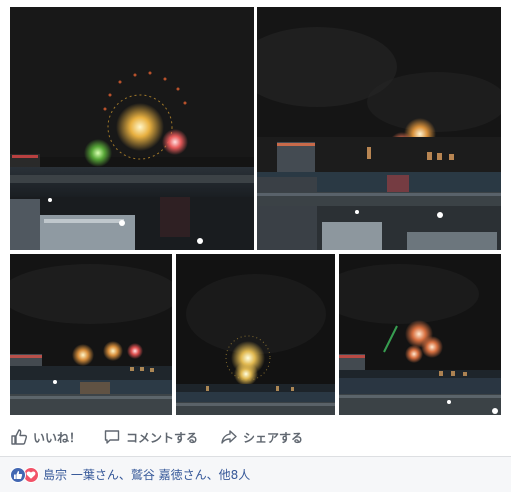  What do you see at coordinates (146, 474) in the screenshot?
I see `reaction-names: 島宗 一葉さん、鷲谷 嘉徳さん、他8人` at bounding box center [146, 474].